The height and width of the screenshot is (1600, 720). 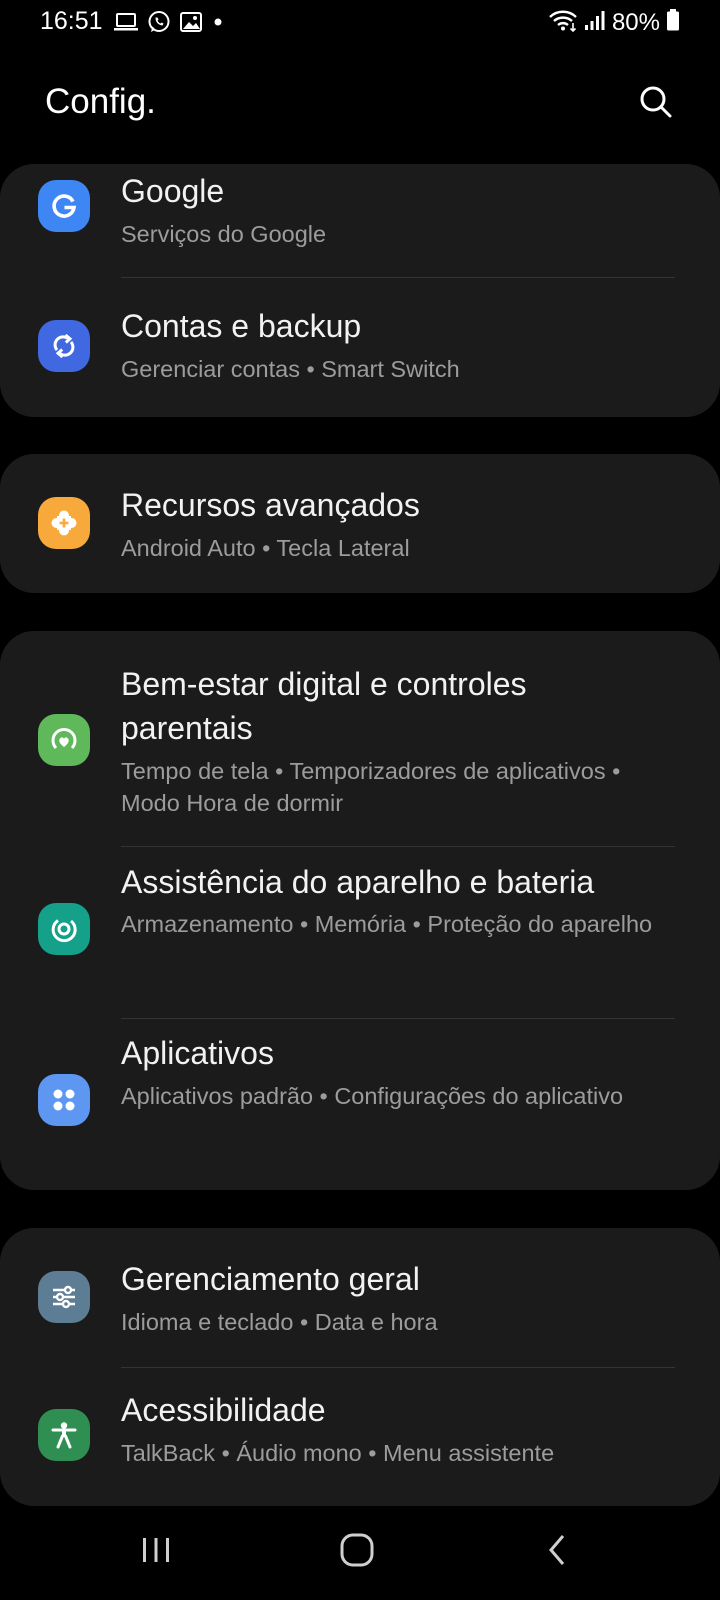 I want to click on sync-icon, so click(x=64, y=346).